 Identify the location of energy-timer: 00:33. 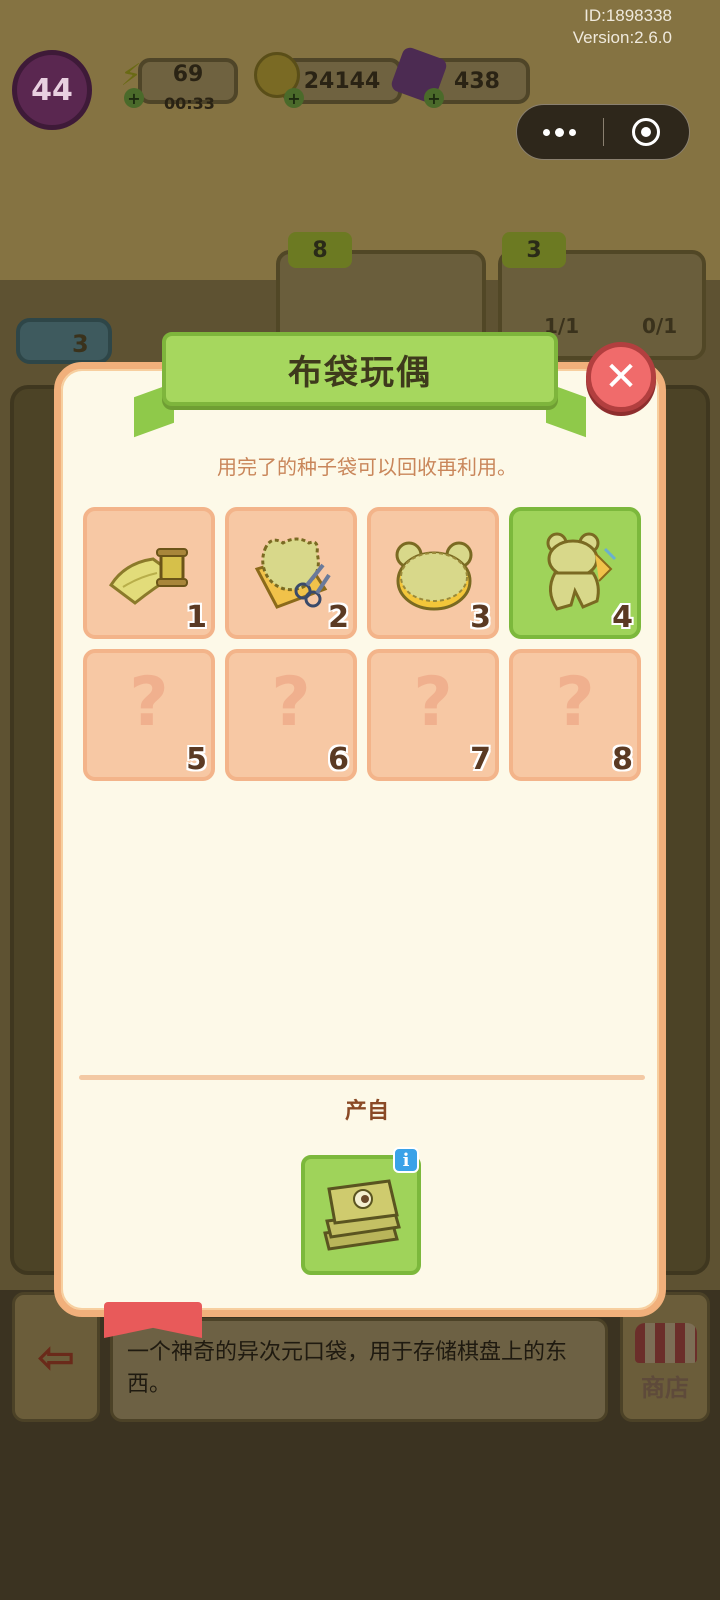
(189, 103).